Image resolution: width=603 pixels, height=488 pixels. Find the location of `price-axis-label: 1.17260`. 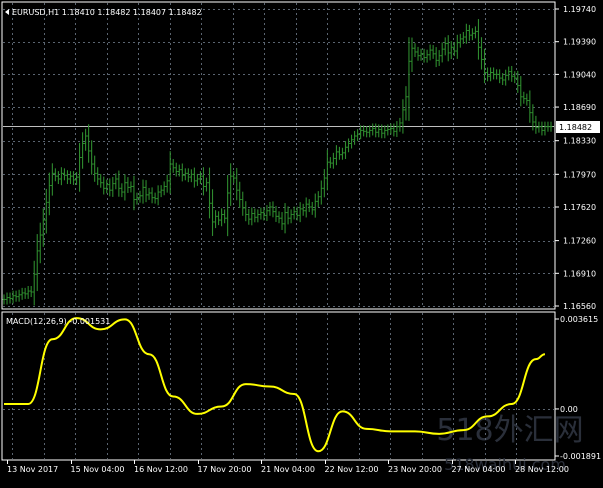

price-axis-label: 1.17260 is located at coordinates (579, 241).